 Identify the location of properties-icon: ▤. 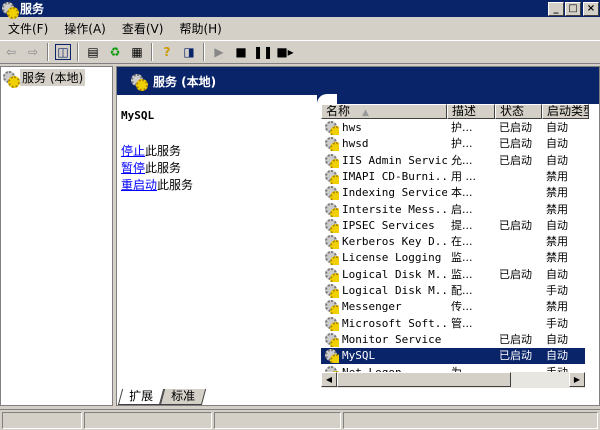
(93, 52).